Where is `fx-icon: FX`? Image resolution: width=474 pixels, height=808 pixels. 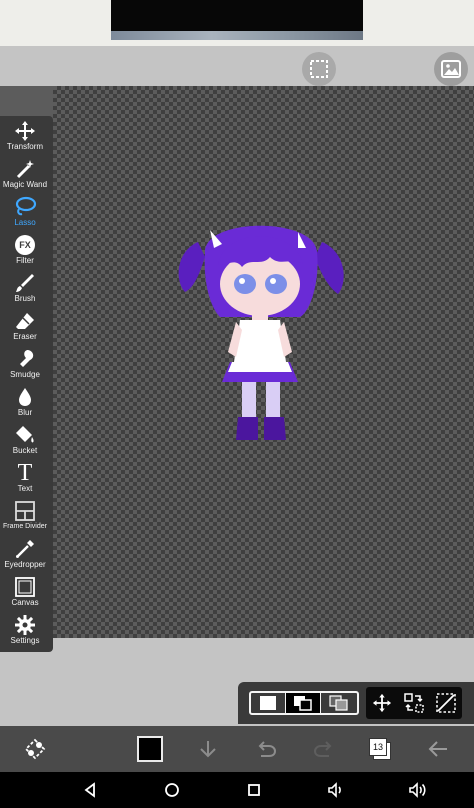
fx-icon: FX is located at coordinates (25, 245).